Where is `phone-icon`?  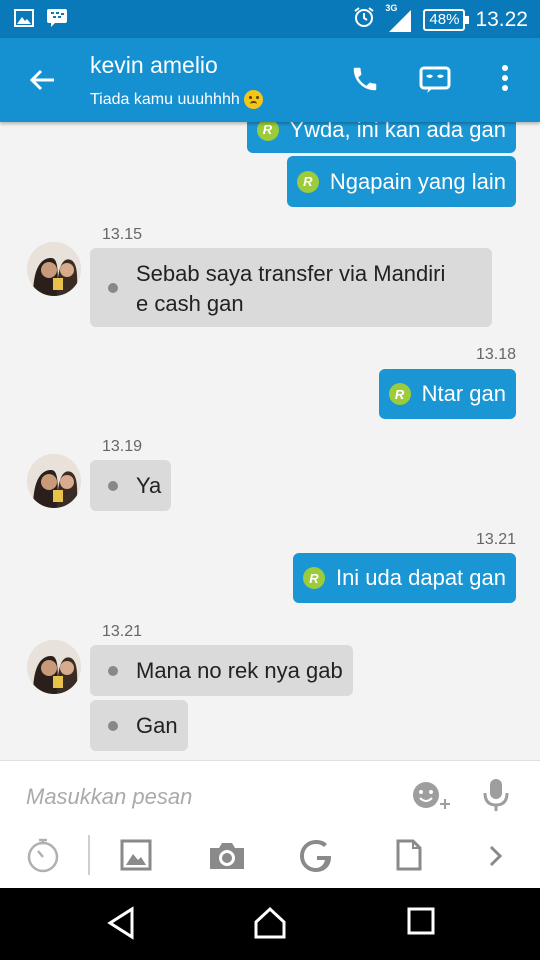
phone-icon is located at coordinates (365, 79).